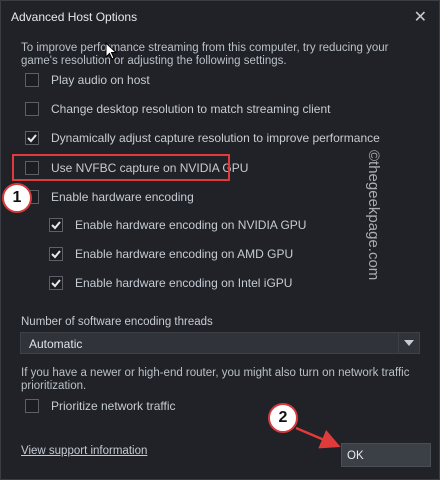 This screenshot has height=480, width=440. I want to click on dialog-title: Advanced Host Options, so click(74, 17).